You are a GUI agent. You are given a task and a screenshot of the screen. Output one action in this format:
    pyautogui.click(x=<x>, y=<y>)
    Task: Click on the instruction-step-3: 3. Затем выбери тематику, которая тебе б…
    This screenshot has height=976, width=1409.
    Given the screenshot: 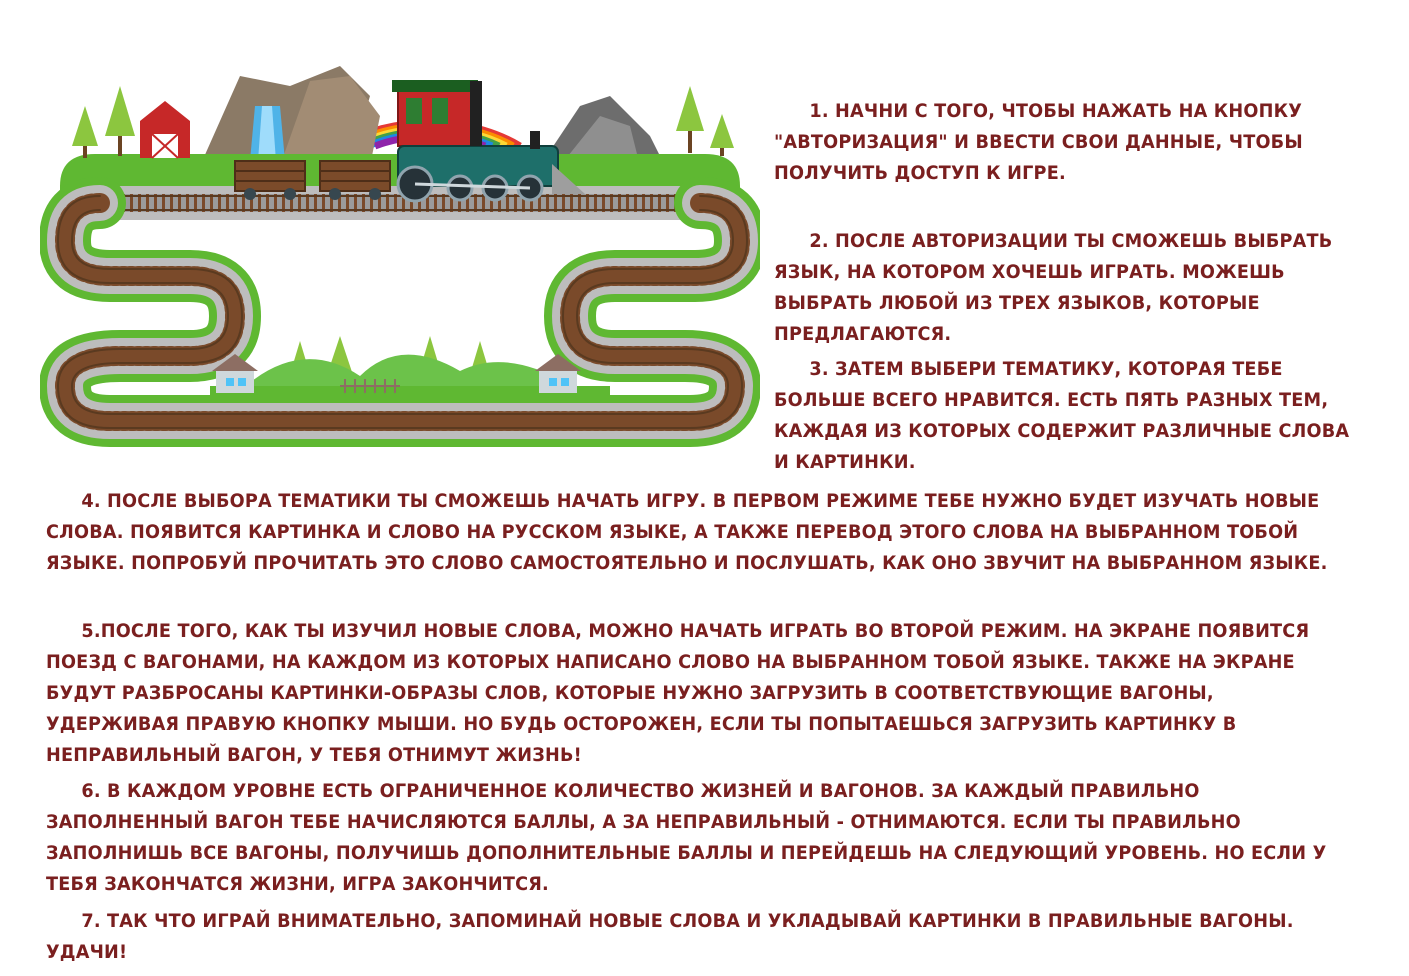 What is the action you would take?
    pyautogui.click(x=1062, y=415)
    